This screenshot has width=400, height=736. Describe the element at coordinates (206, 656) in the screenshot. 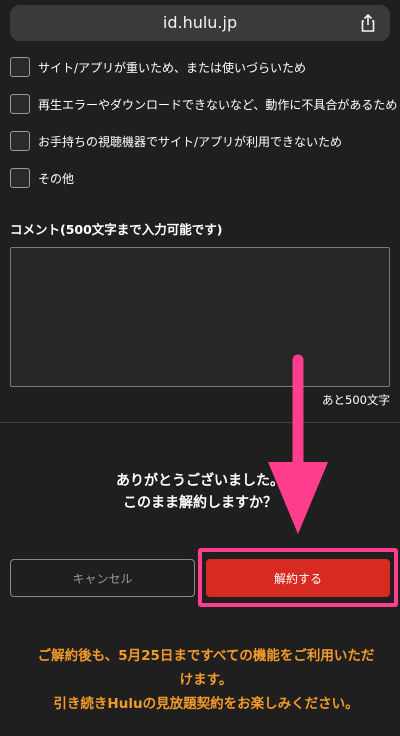

I see `notice-line-1: ご解約後も、5月25日まですべての機能をご利用いただ` at that location.